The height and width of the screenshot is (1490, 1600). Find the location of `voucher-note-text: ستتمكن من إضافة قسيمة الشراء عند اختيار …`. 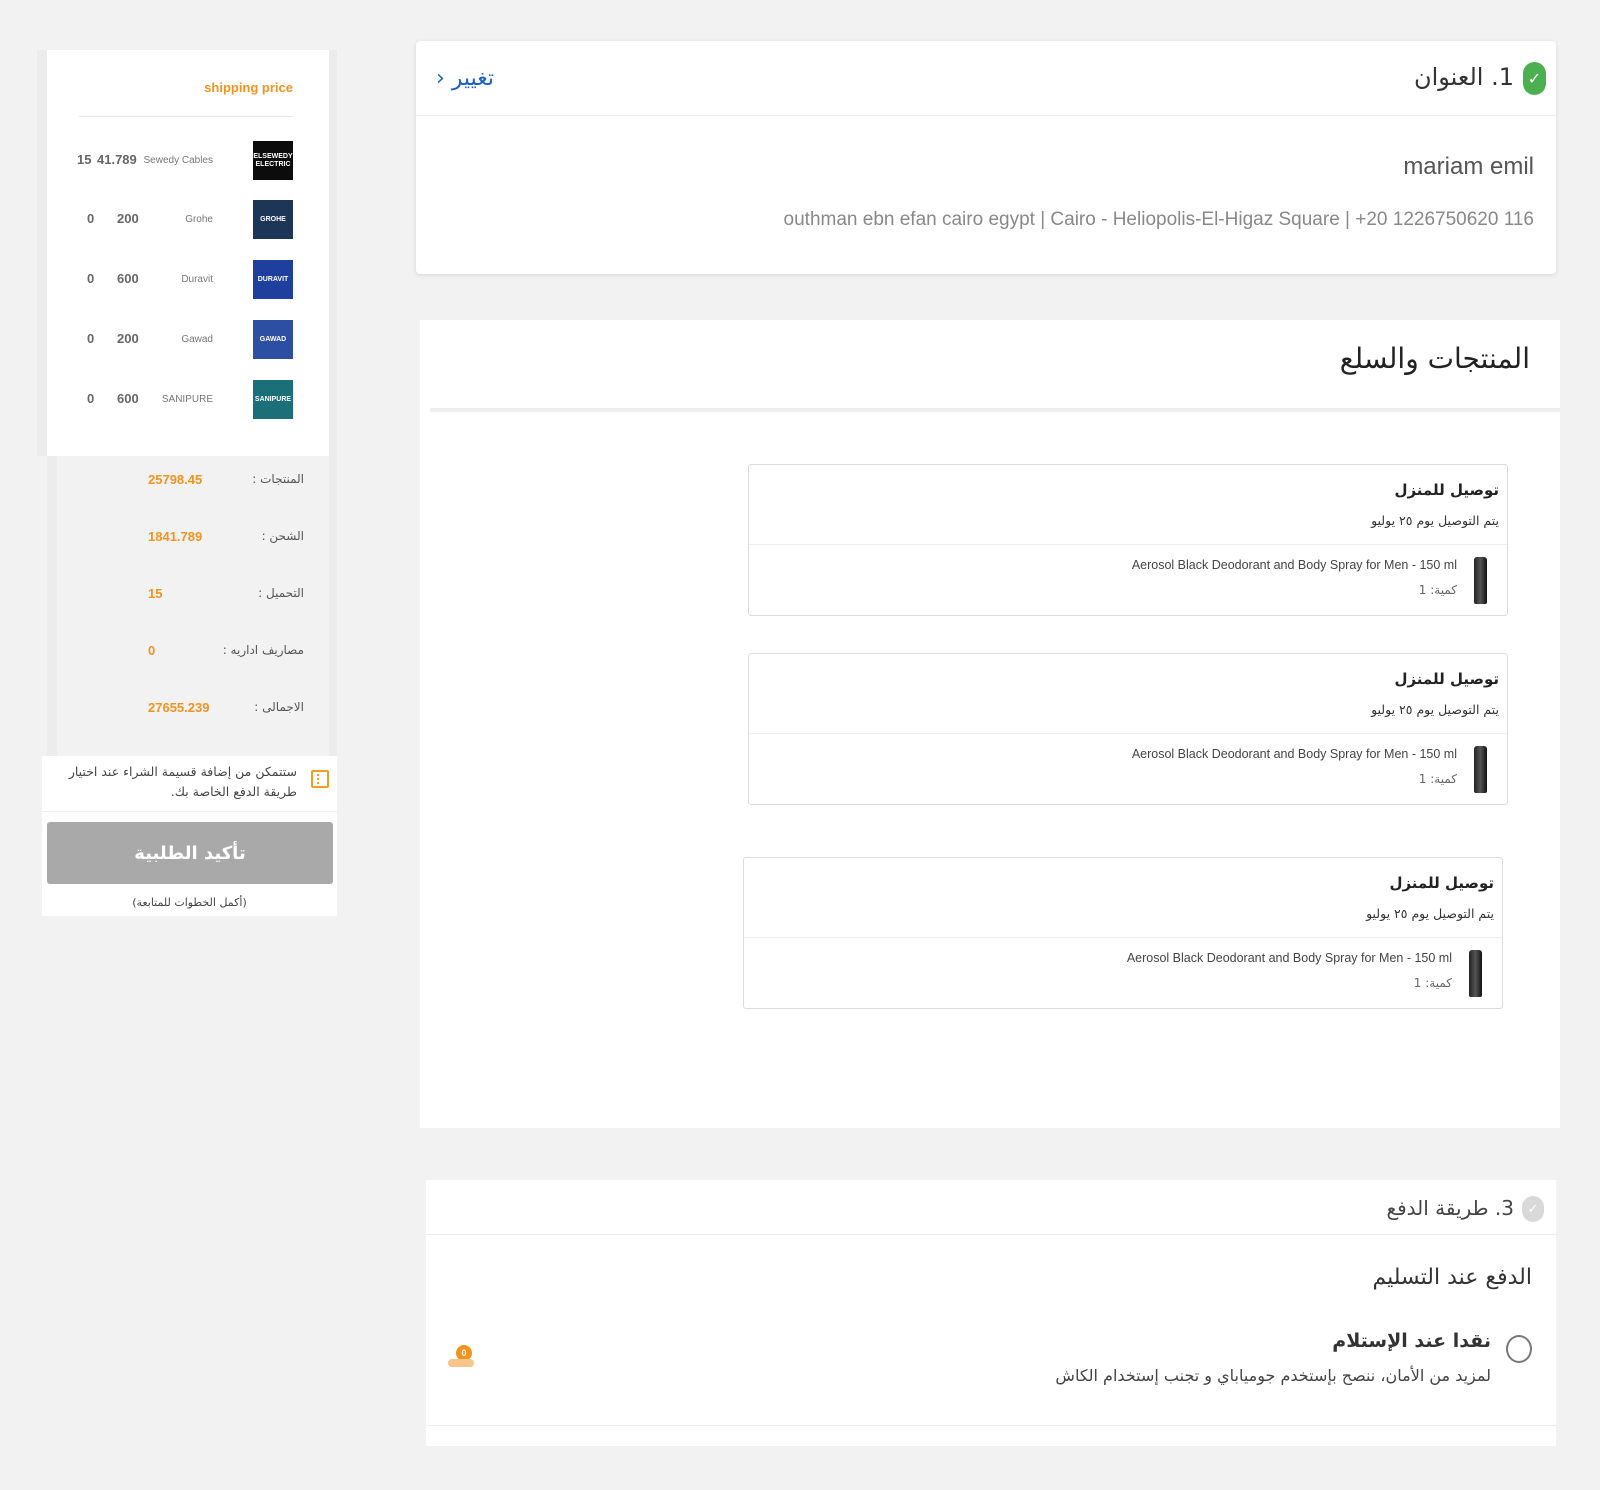

voucher-note-text: ستتمكن من إضافة قسيمة الشراء عند اختيار … is located at coordinates (182, 781).